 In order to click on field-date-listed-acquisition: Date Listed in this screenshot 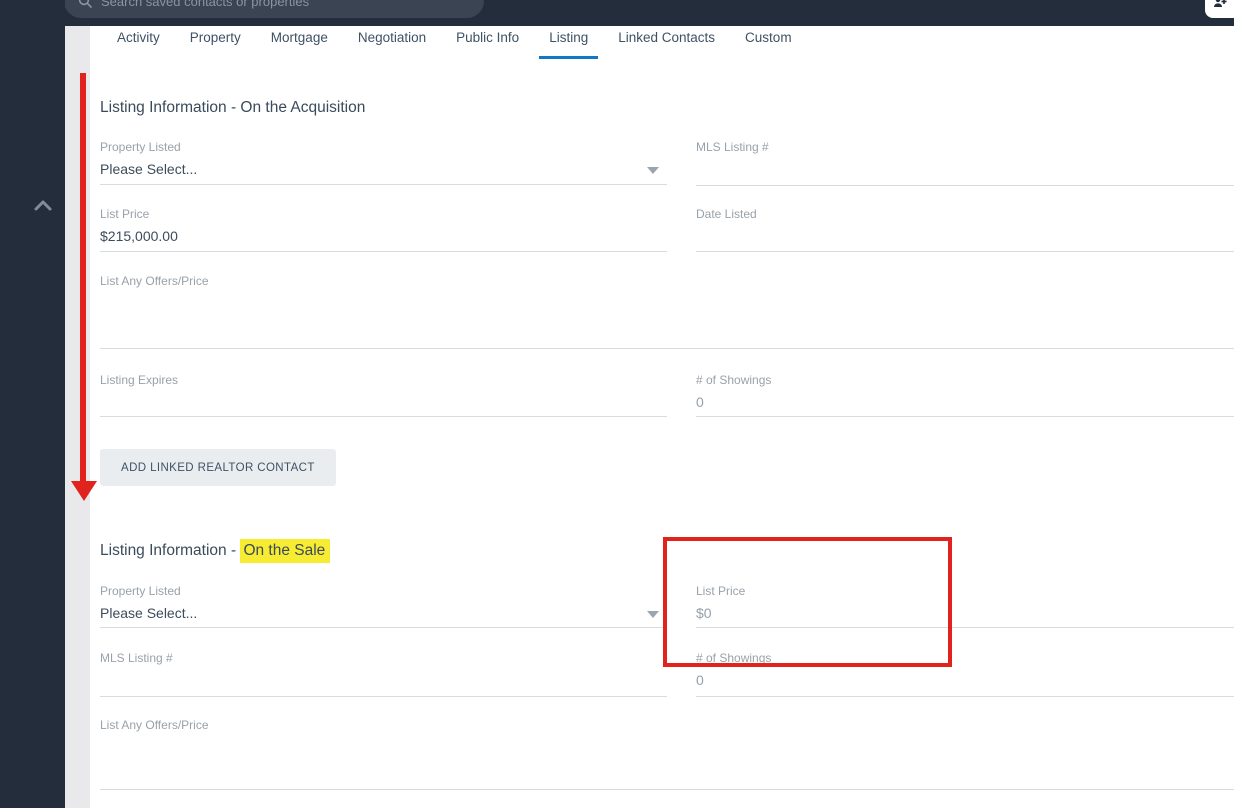, I will do `click(965, 229)`.